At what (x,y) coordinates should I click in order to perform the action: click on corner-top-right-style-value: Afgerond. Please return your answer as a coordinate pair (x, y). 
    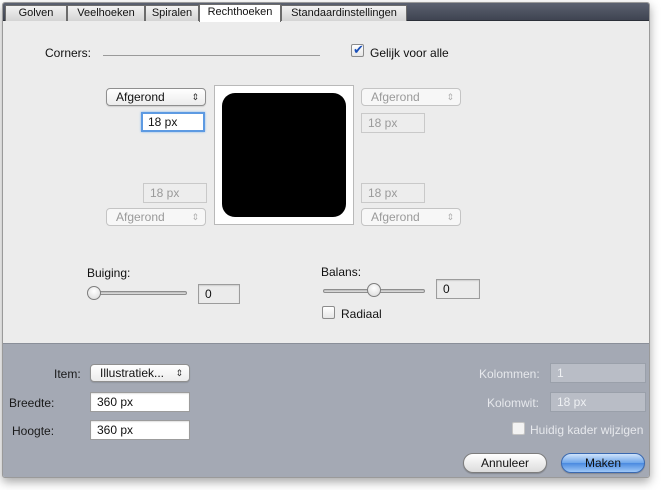
    Looking at the image, I should click on (395, 97).